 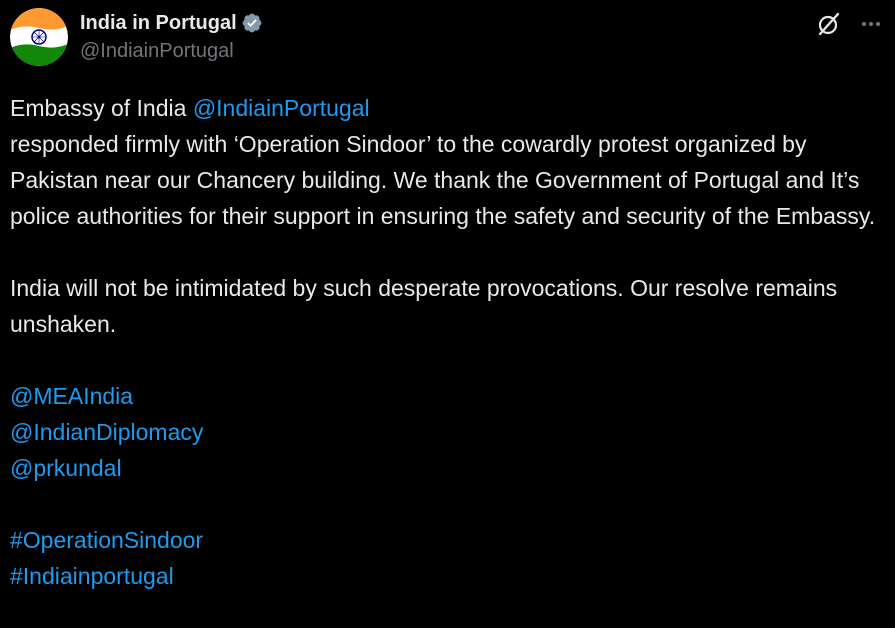 What do you see at coordinates (66, 468) in the screenshot?
I see `mention-link: @prkundal` at bounding box center [66, 468].